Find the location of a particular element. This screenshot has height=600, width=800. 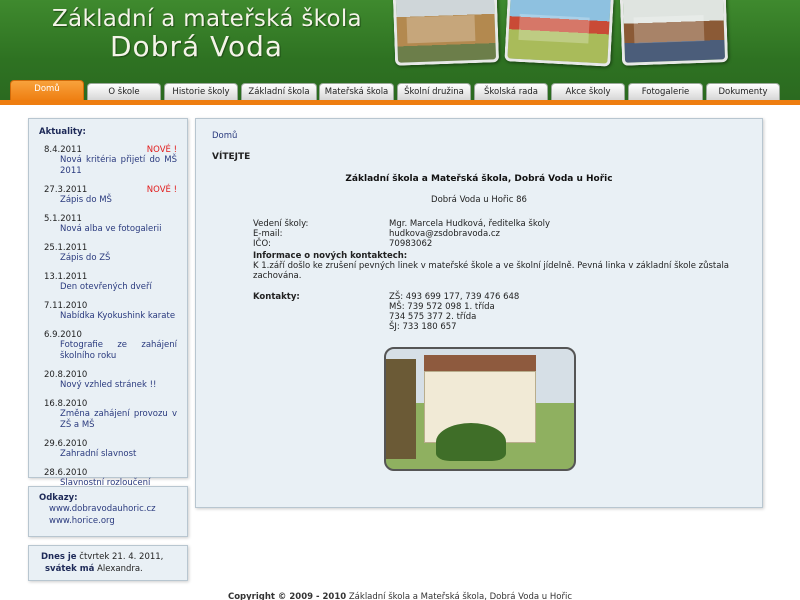

news-date: 8.4.2011 is located at coordinates (63, 150).